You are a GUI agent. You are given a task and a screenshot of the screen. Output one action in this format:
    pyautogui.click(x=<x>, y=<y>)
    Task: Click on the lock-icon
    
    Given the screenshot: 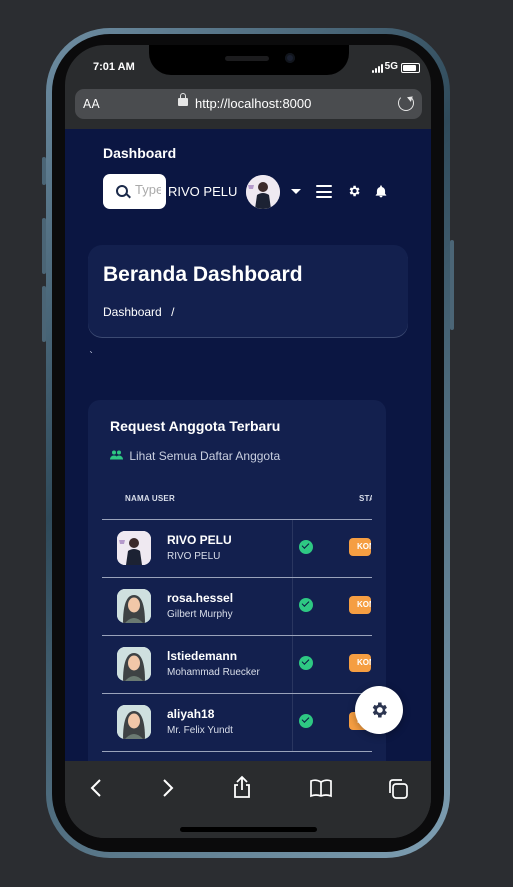 What is the action you would take?
    pyautogui.click(x=183, y=99)
    